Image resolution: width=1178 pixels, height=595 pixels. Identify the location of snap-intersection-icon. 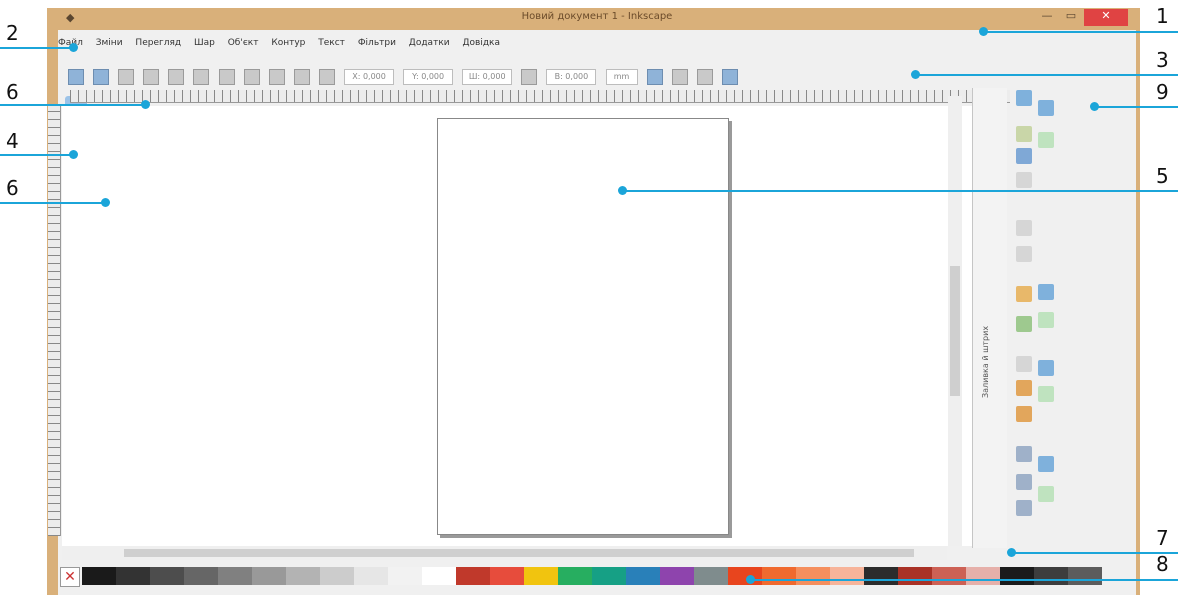
(1046, 320).